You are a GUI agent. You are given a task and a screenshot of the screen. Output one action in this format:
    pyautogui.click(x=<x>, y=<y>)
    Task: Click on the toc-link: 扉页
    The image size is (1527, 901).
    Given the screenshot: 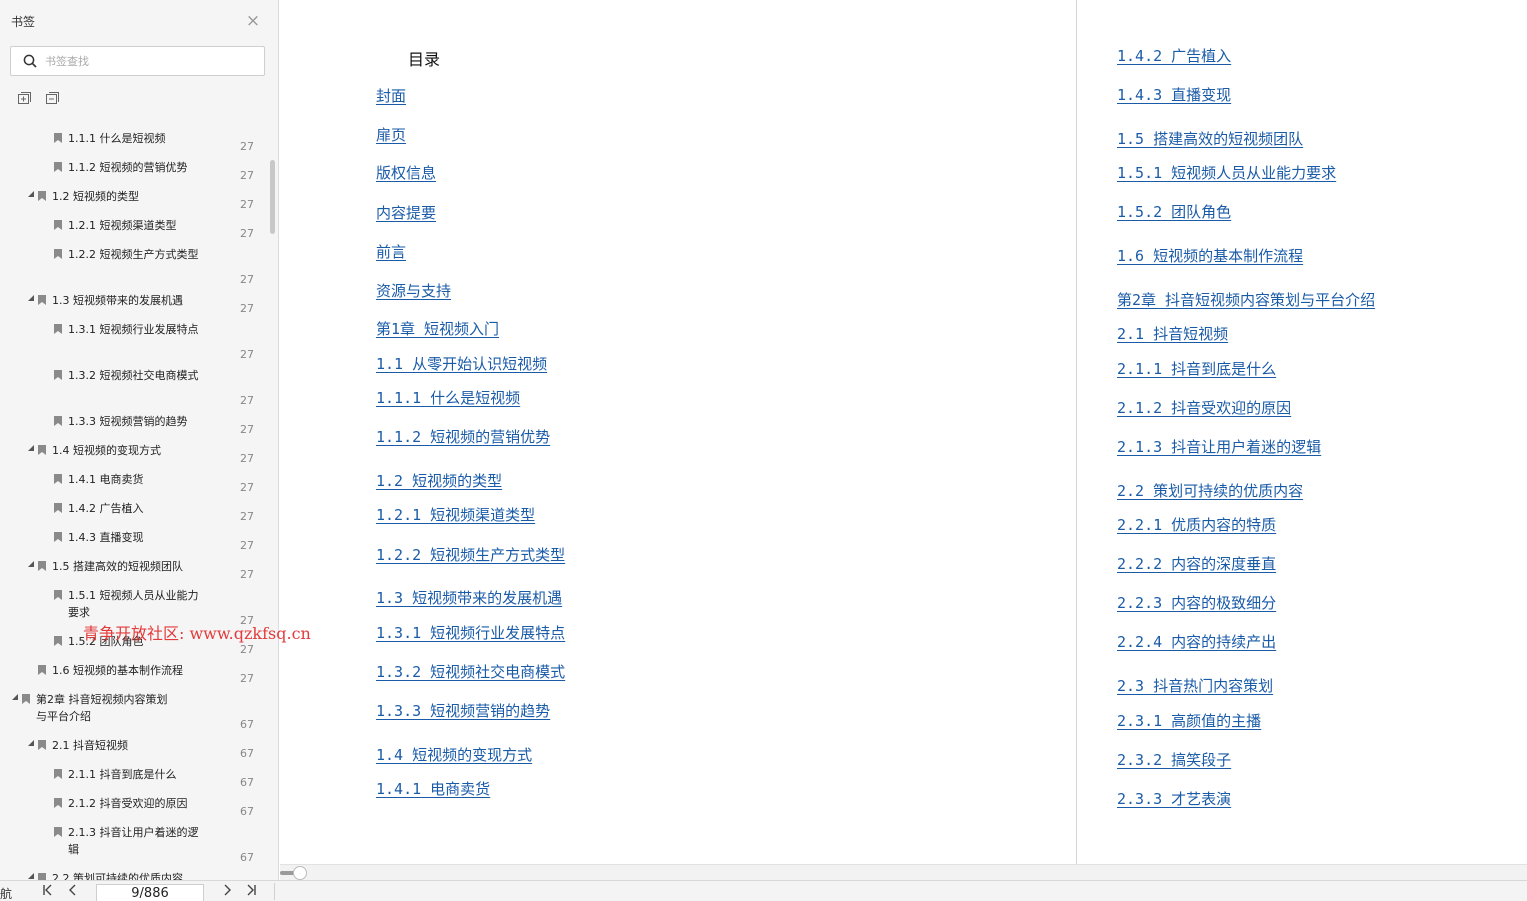 What is the action you would take?
    pyautogui.click(x=391, y=135)
    